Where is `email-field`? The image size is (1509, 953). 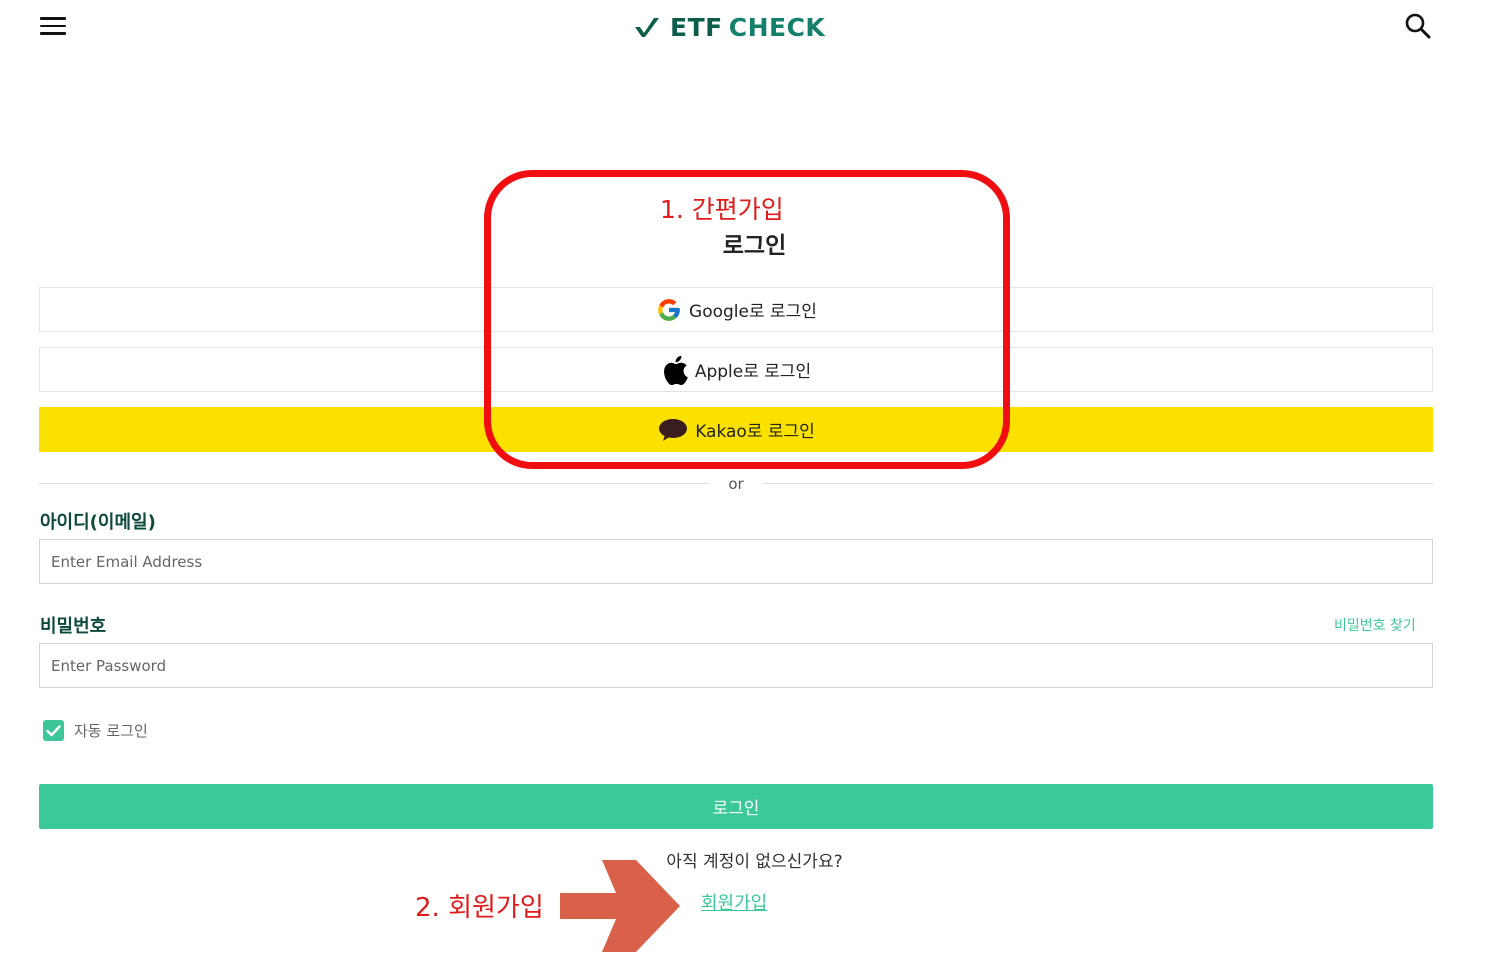 email-field is located at coordinates (736, 561).